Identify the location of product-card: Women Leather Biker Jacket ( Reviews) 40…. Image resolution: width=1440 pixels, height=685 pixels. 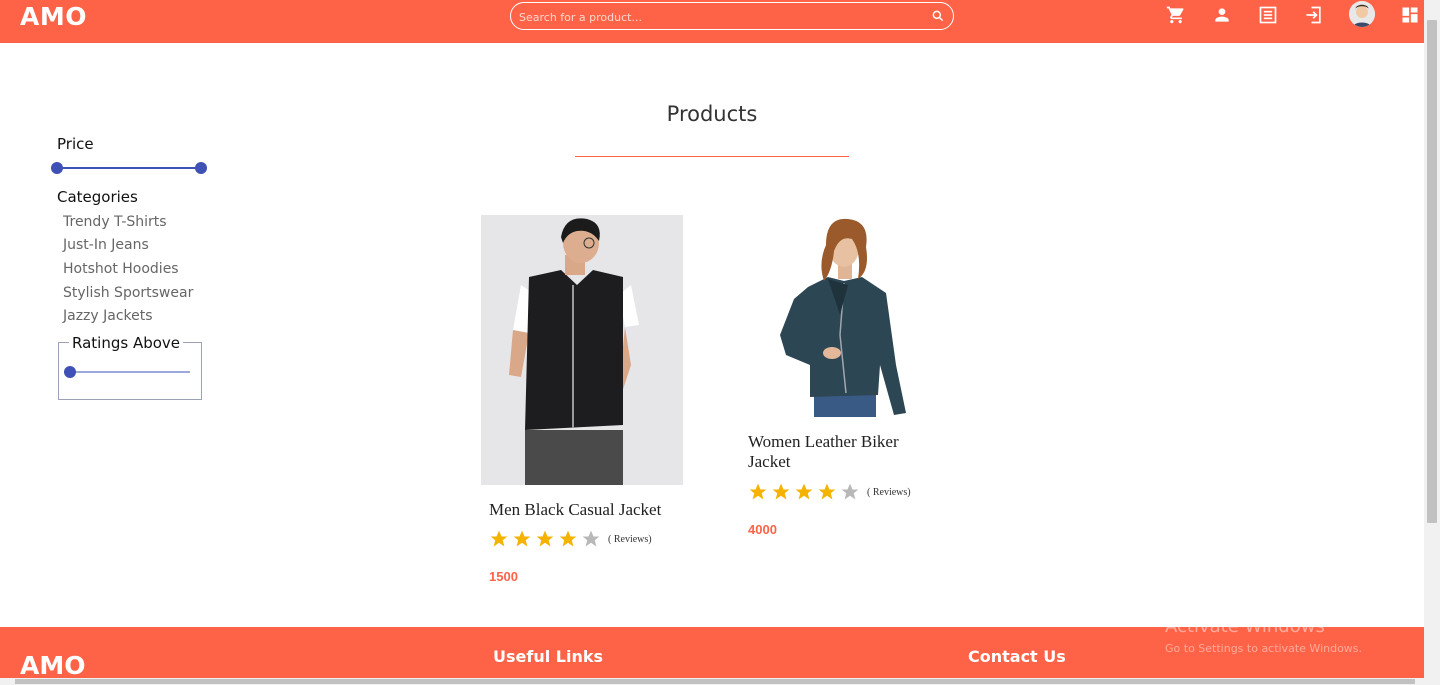
(841, 380).